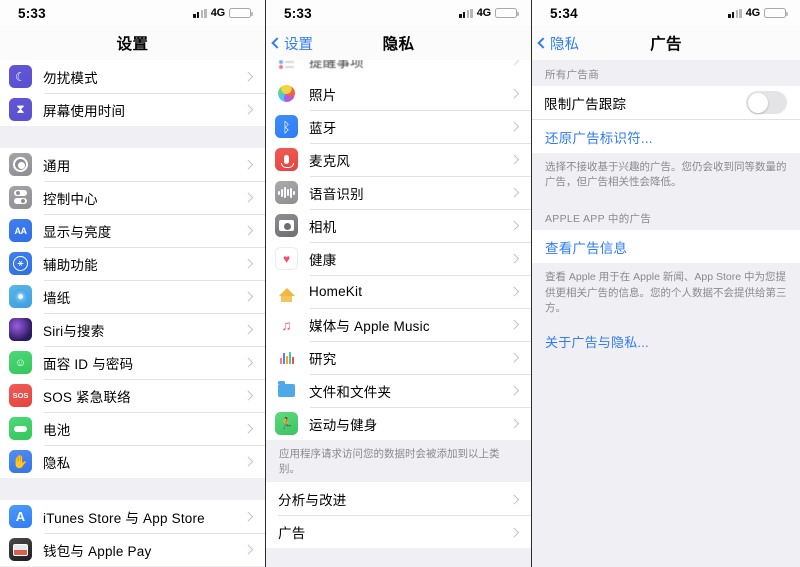  What do you see at coordinates (766, 102) in the screenshot?
I see `limit-ad-tracking-toggle` at bounding box center [766, 102].